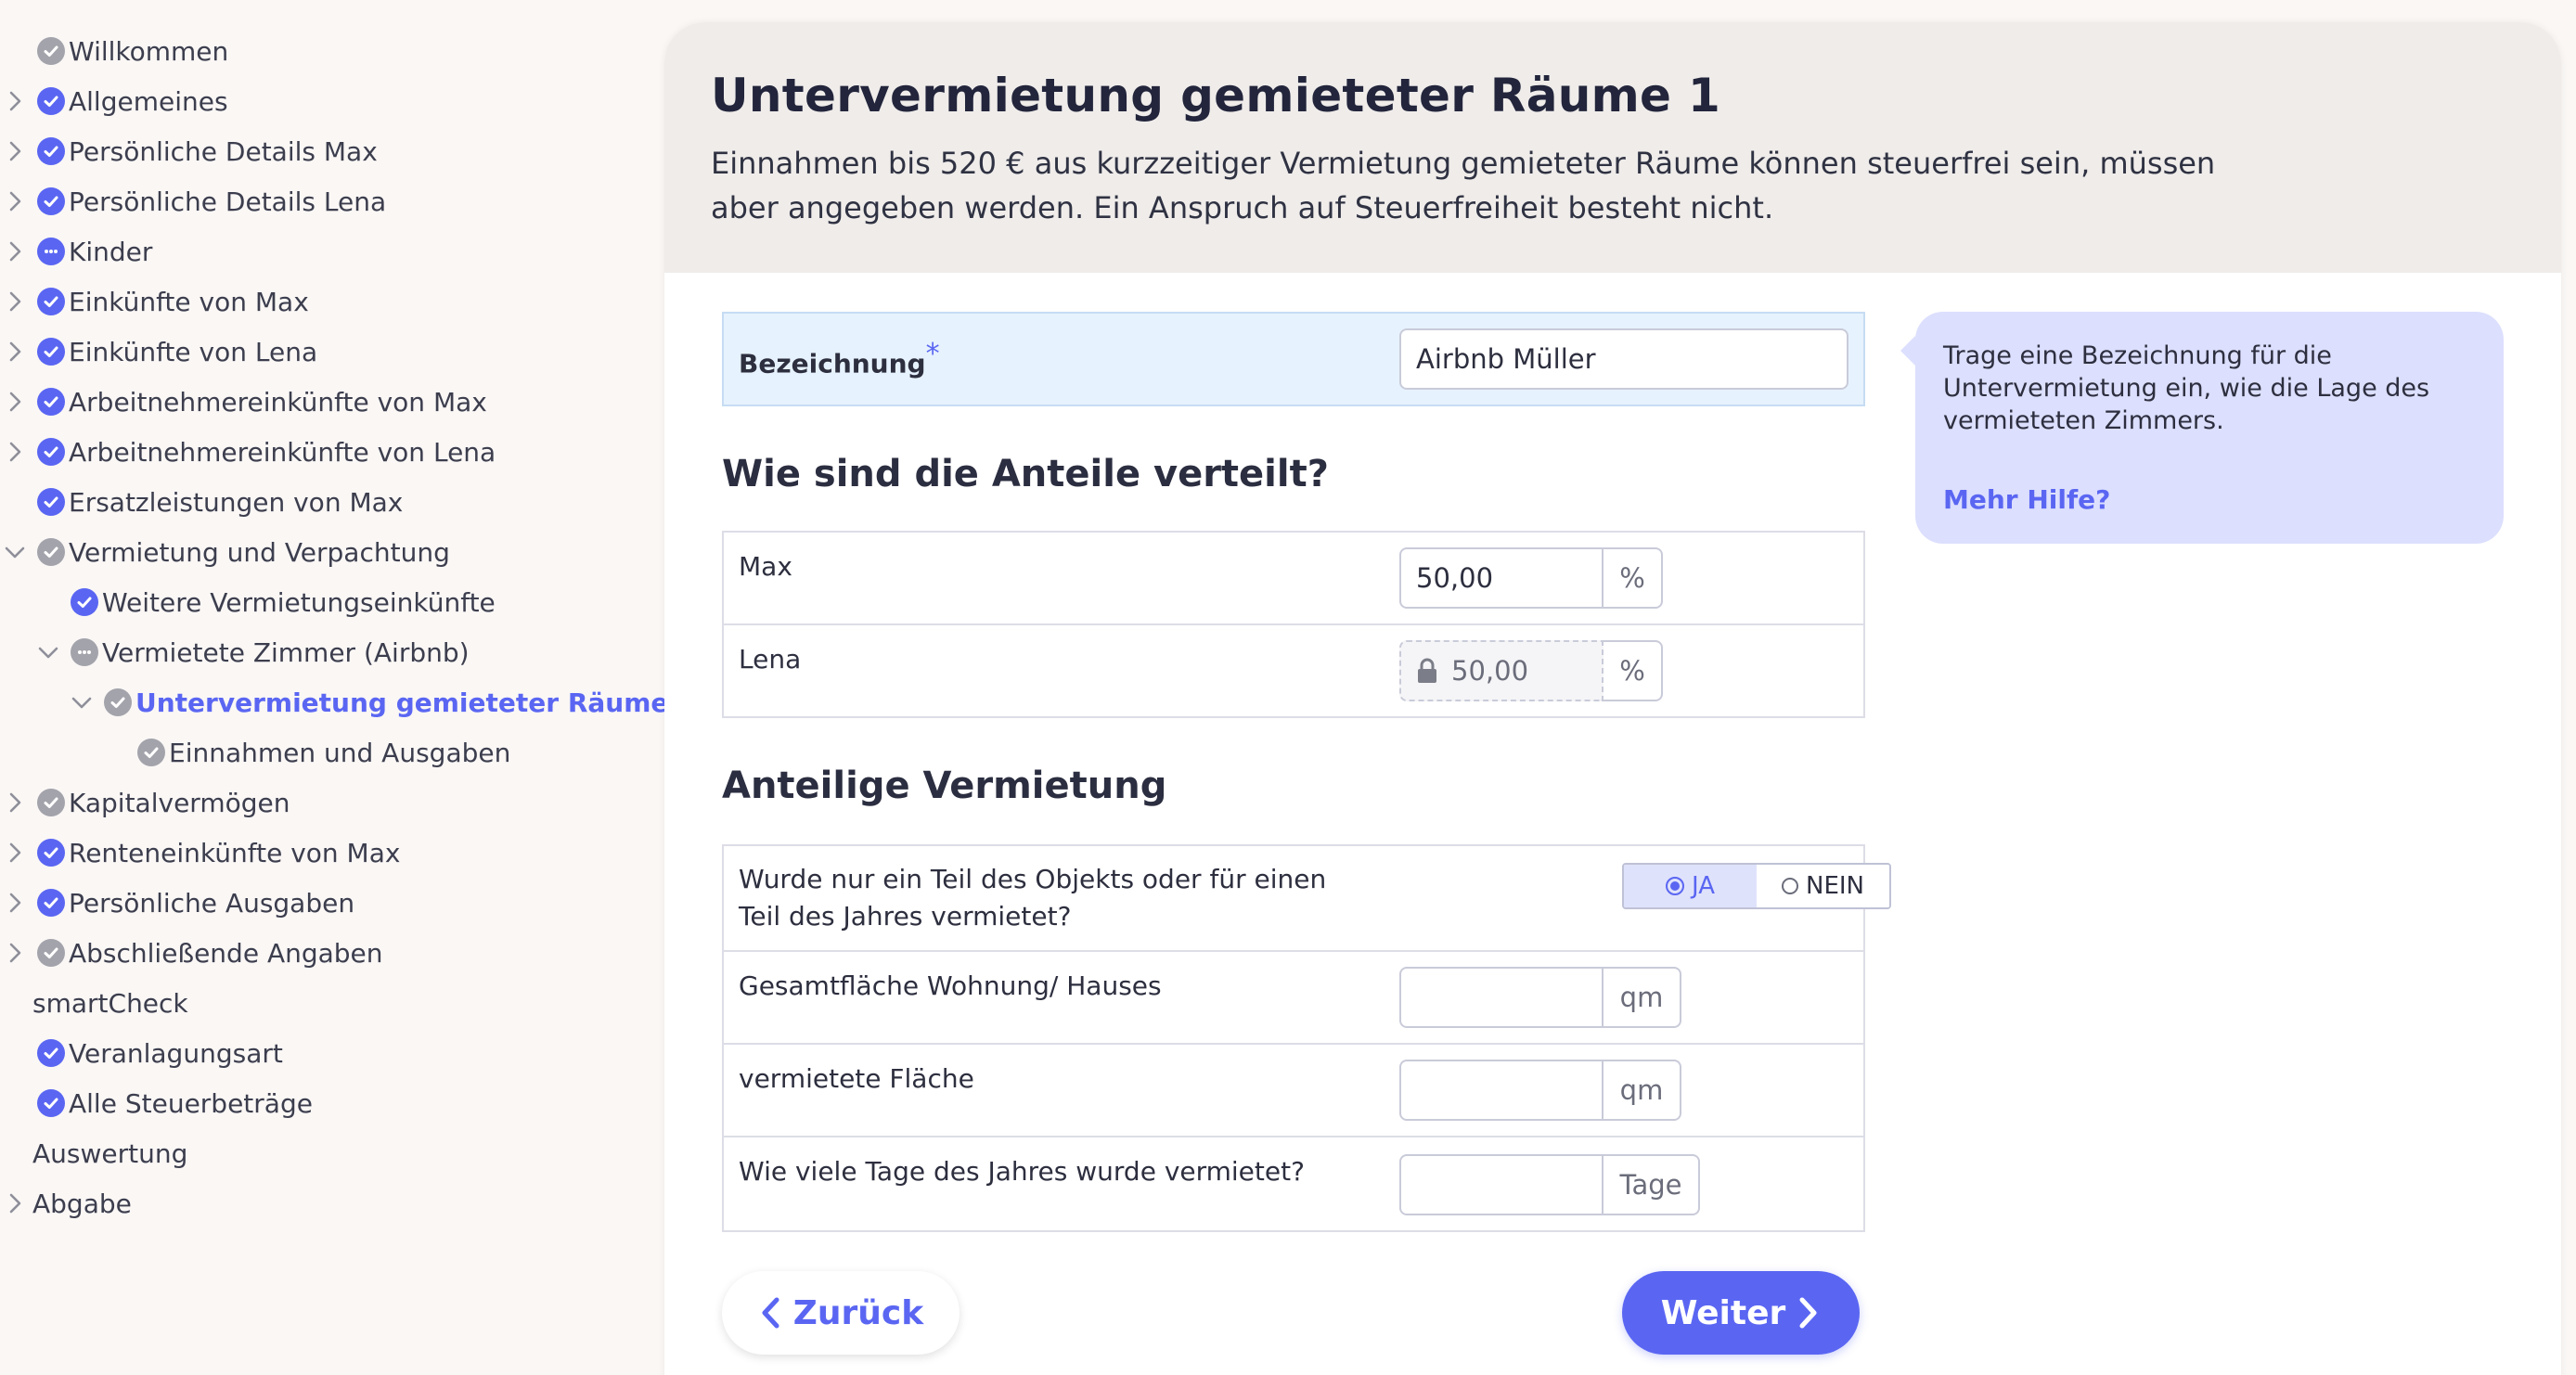 The width and height of the screenshot is (2576, 1375). Describe the element at coordinates (211, 201) in the screenshot. I see `sidebar-item-content: Persönliche Details Lena` at that location.